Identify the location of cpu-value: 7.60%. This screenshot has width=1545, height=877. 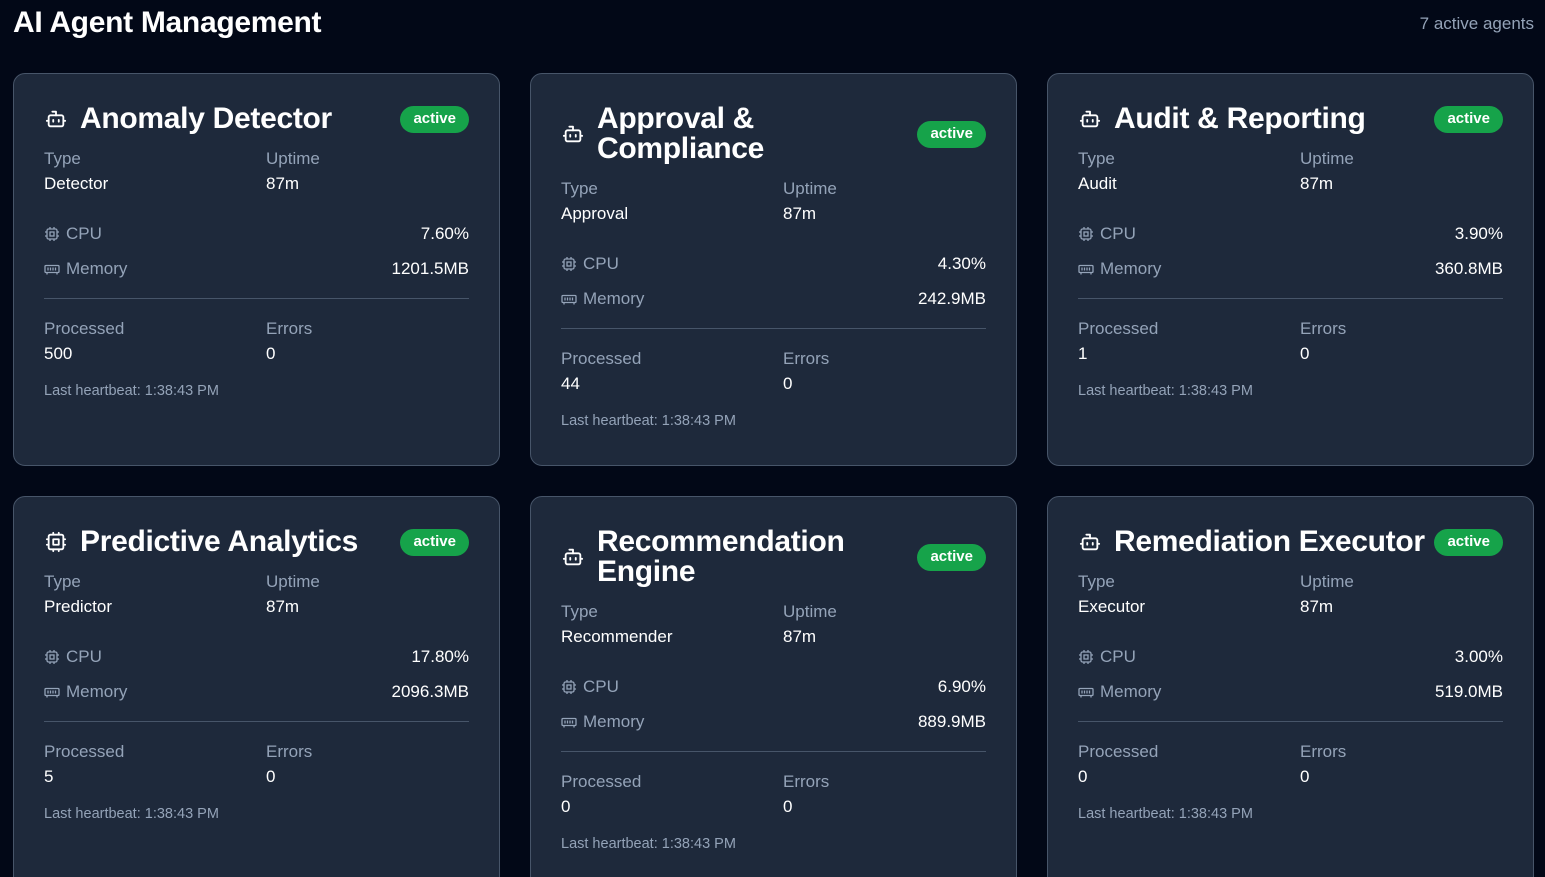
(444, 233).